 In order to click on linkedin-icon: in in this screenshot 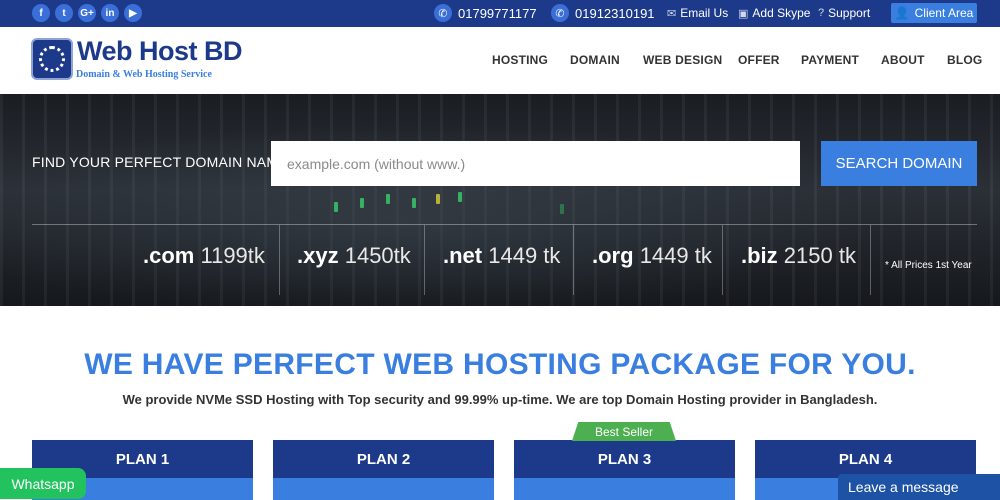, I will do `click(110, 13)`.